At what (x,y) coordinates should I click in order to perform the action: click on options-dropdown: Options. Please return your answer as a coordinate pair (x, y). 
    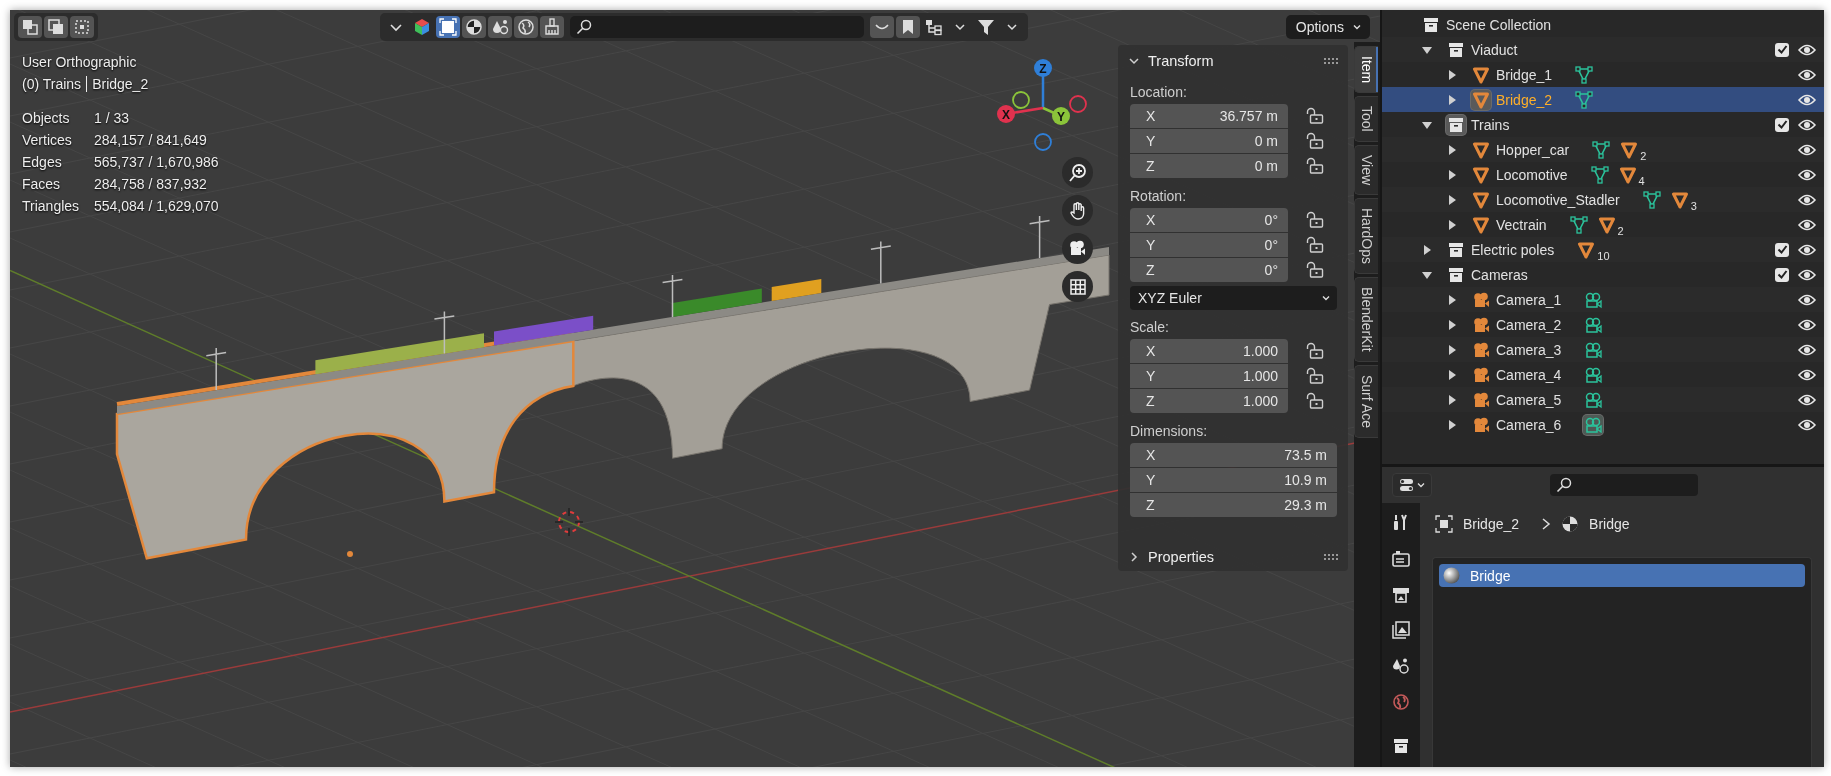
    Looking at the image, I should click on (1327, 27).